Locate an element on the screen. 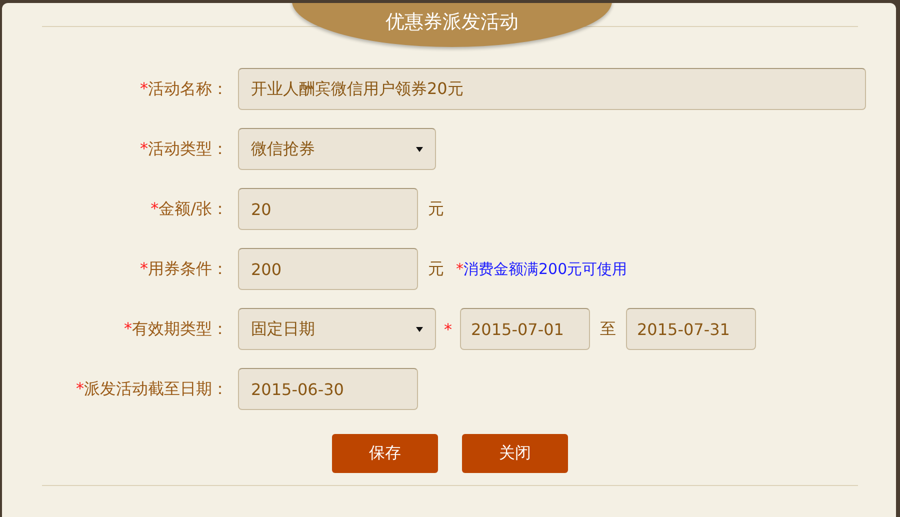 The width and height of the screenshot is (900, 517). input-field: 20 is located at coordinates (328, 209).